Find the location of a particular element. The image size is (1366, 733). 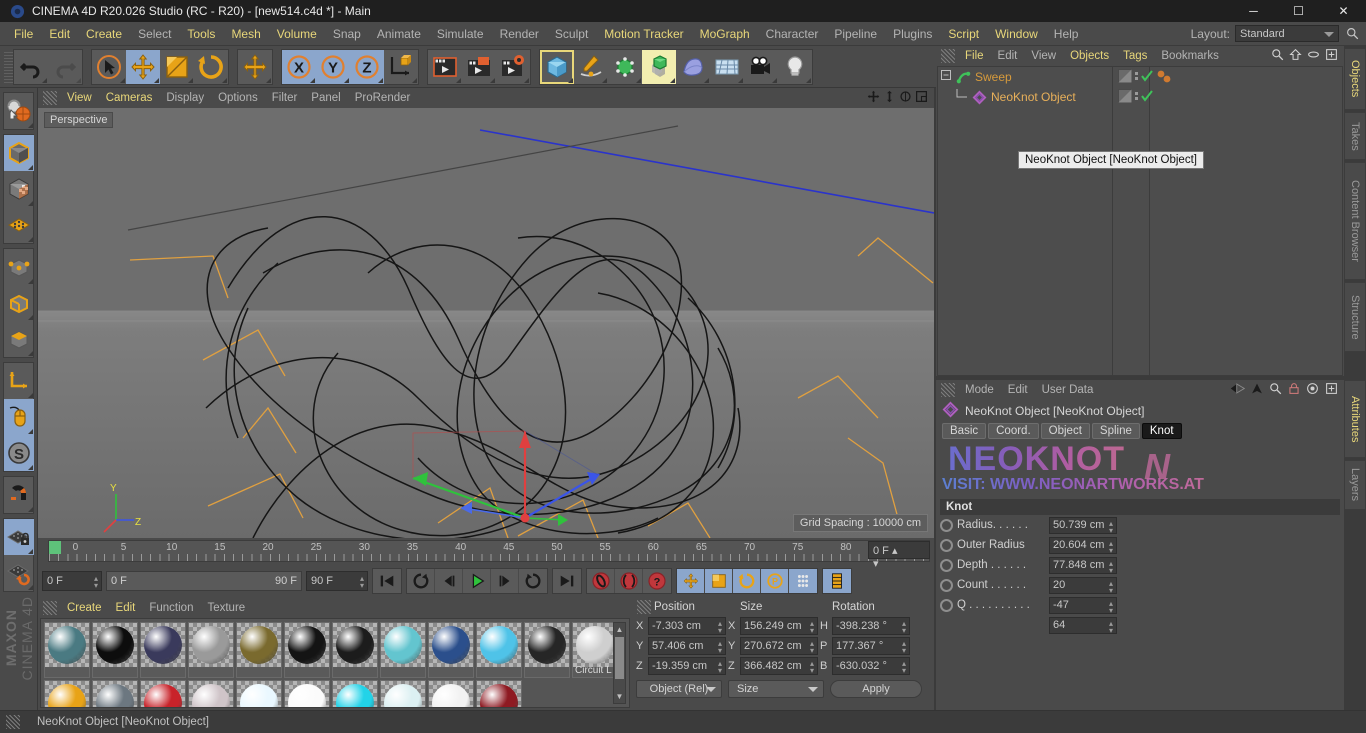

rotate-view-icon is located at coordinates (905, 98).